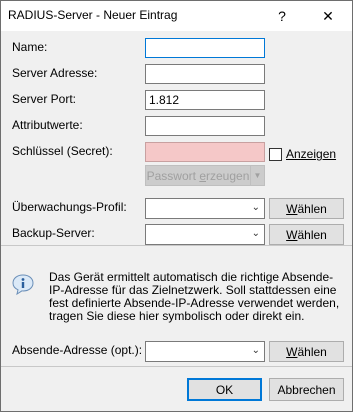  Describe the element at coordinates (55, 73) in the screenshot. I see `server-address-label: Server Adresse:` at that location.